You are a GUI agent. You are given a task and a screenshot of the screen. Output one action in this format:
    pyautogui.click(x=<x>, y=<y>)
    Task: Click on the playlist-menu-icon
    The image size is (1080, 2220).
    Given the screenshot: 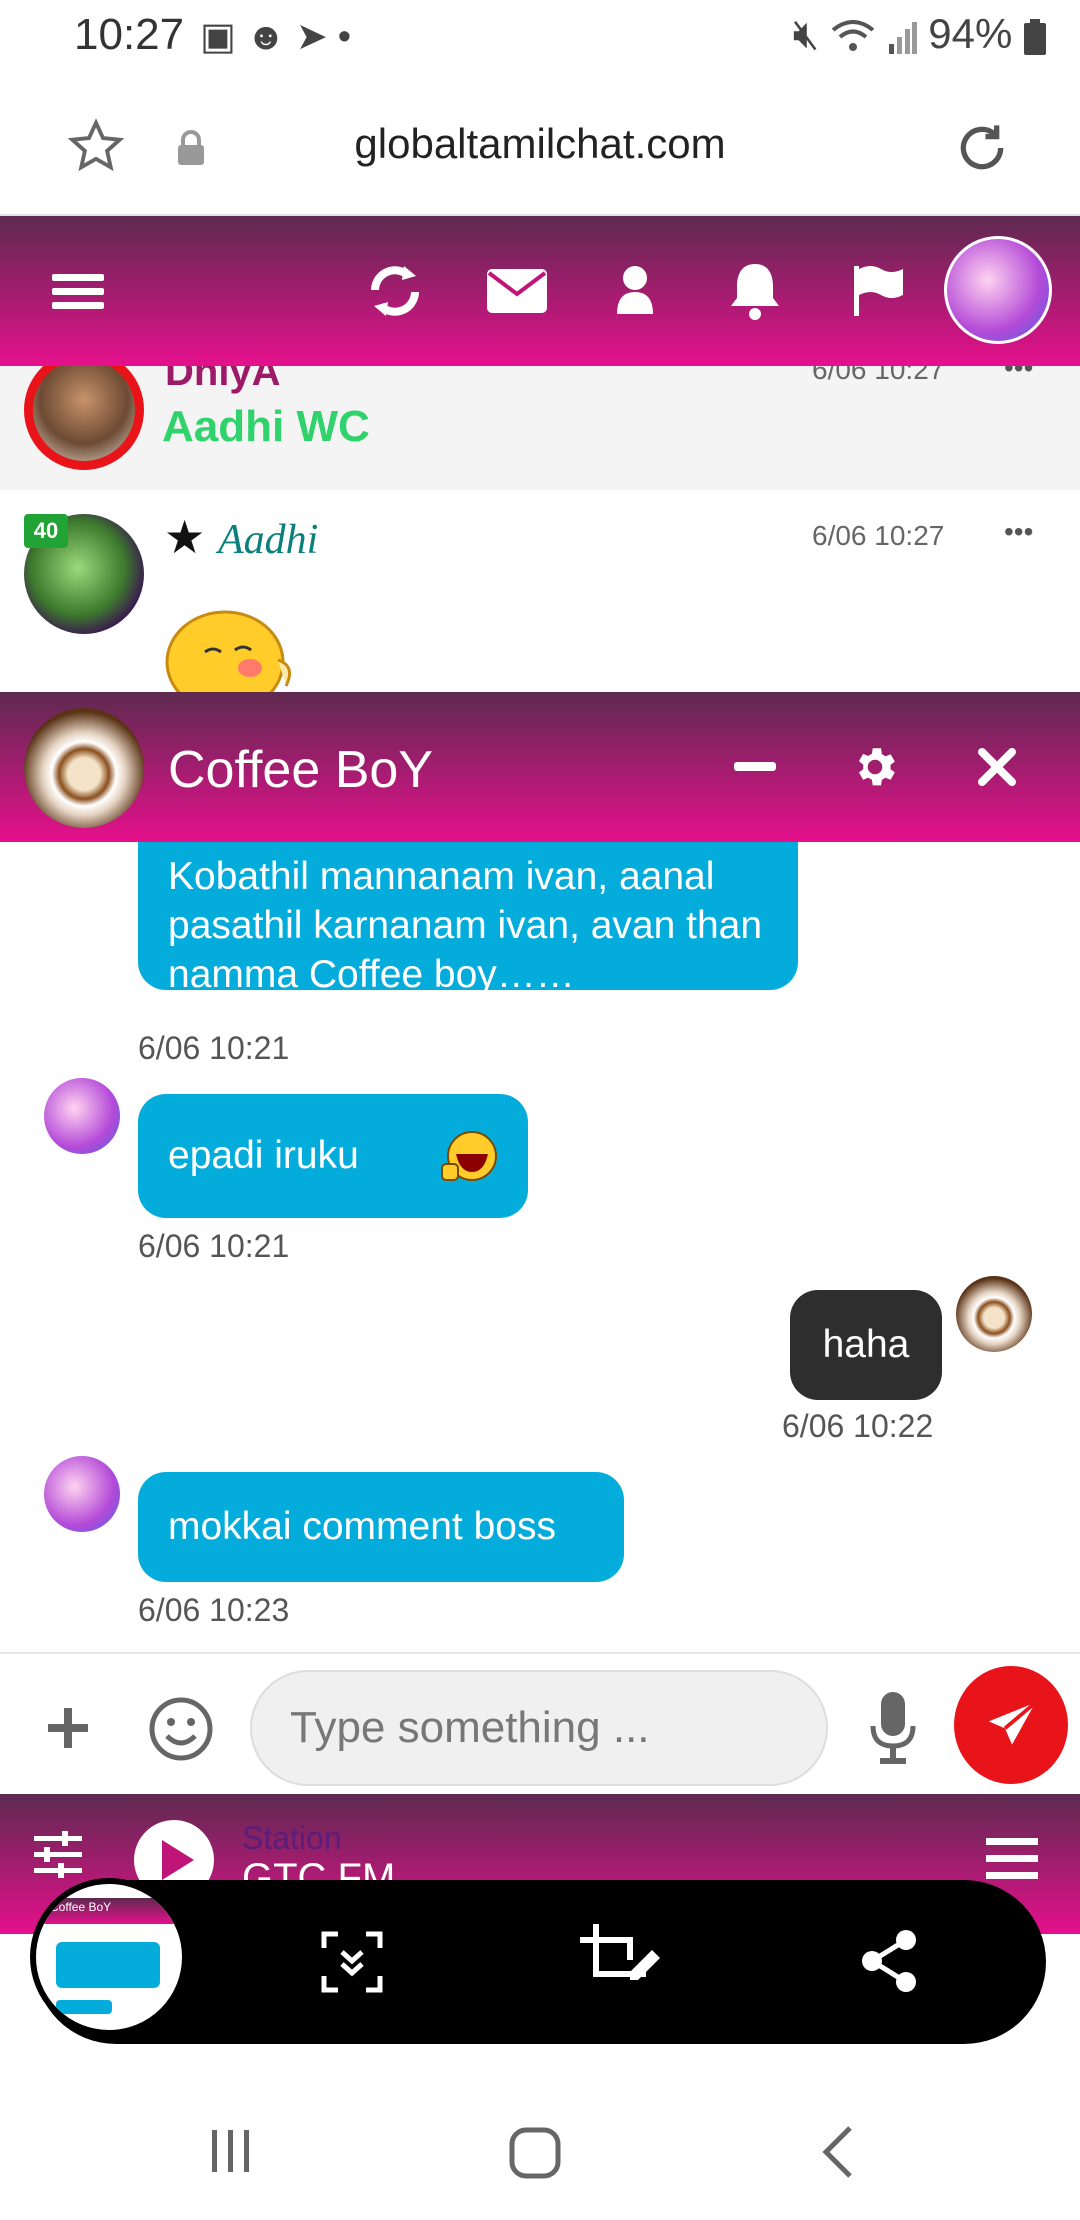 What is the action you would take?
    pyautogui.click(x=1012, y=1859)
    